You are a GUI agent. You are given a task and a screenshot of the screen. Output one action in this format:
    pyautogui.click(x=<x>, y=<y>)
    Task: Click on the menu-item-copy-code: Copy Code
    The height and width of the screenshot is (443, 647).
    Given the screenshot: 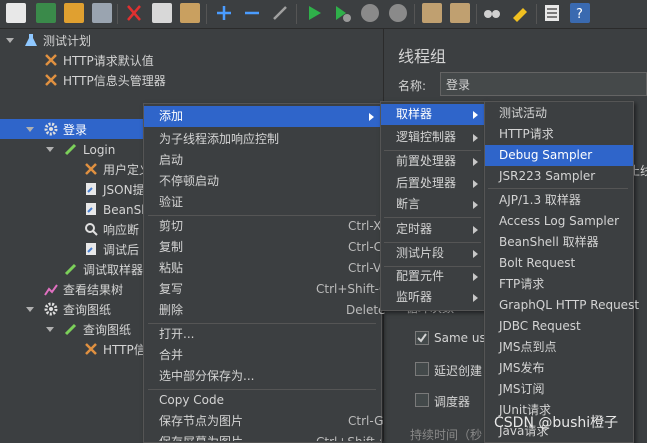 What is the action you would take?
    pyautogui.click(x=262, y=400)
    